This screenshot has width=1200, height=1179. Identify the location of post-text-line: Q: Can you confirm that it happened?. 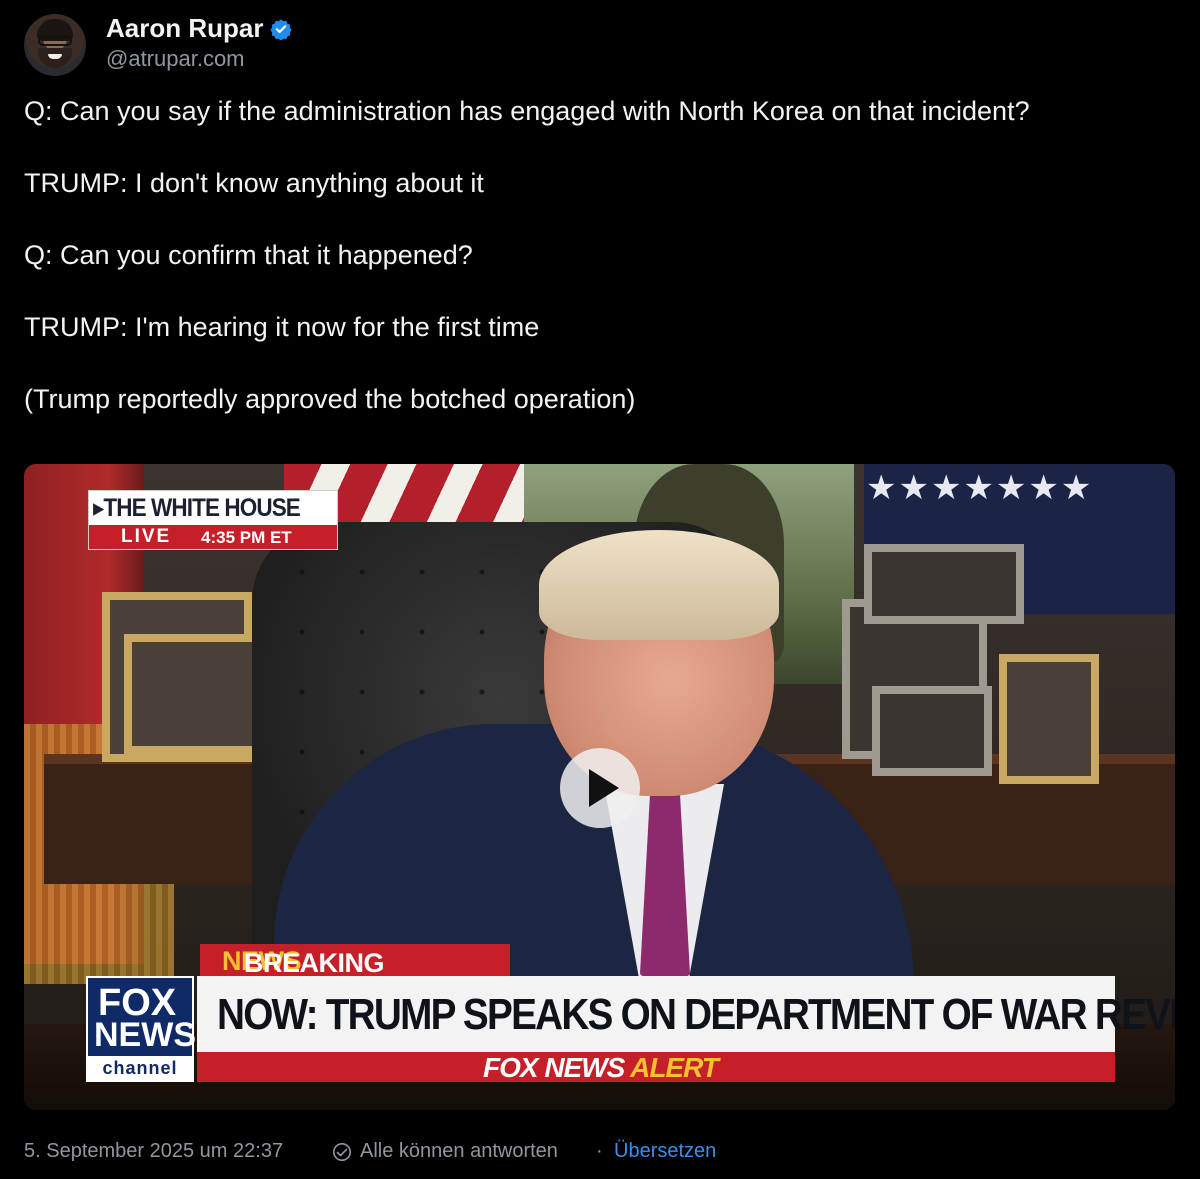
(248, 255).